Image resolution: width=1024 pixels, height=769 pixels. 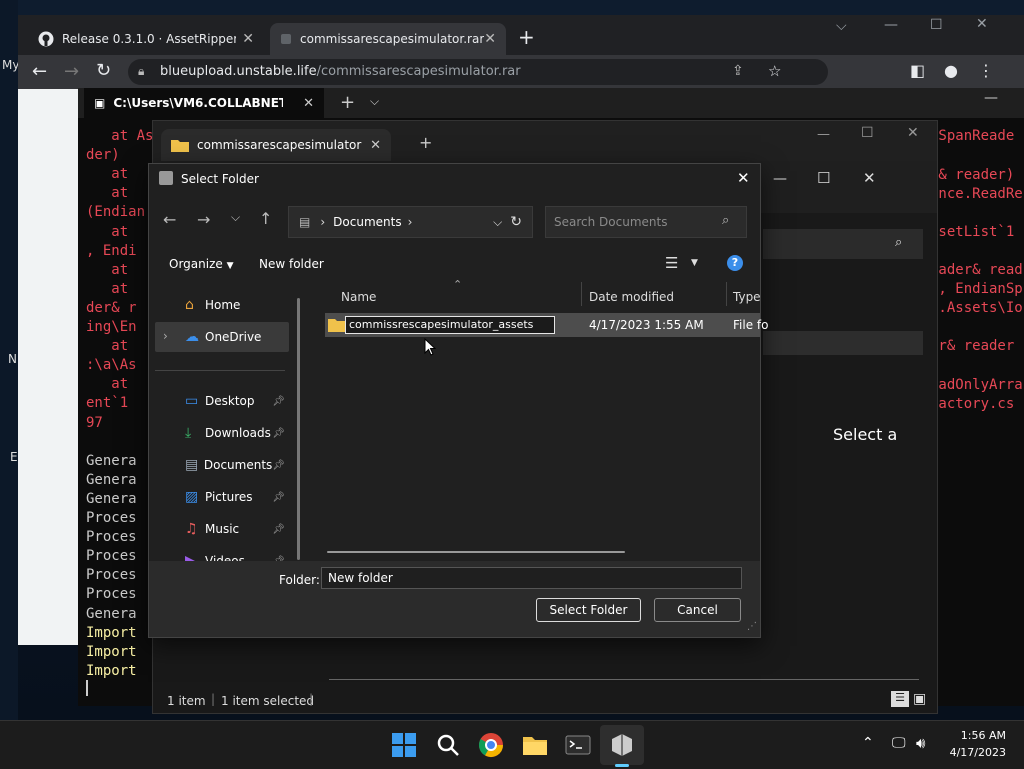 What do you see at coordinates (358, 297) in the screenshot?
I see `column-name: Name` at bounding box center [358, 297].